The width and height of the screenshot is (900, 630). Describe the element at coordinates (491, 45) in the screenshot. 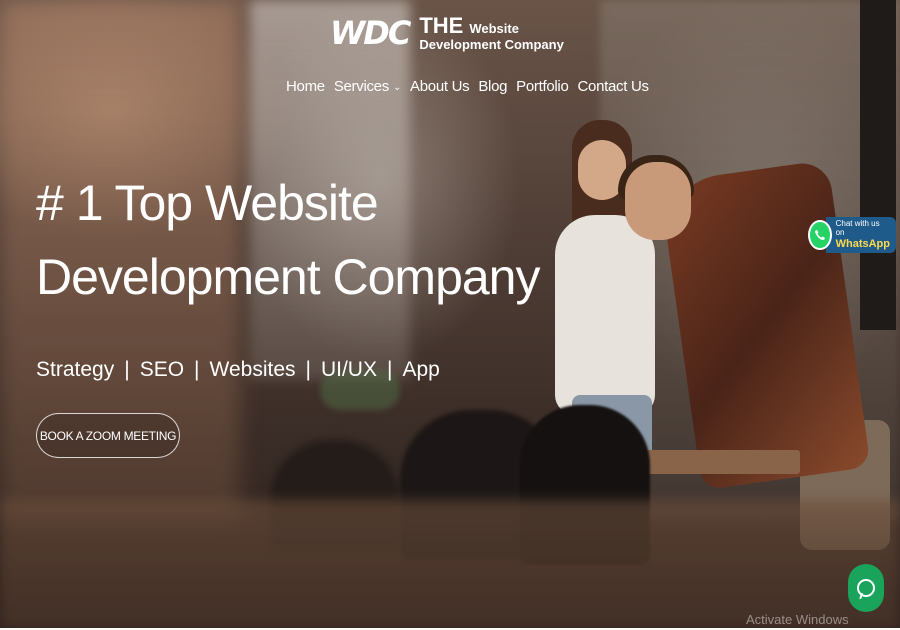

I see `logo-company: Development Company` at that location.